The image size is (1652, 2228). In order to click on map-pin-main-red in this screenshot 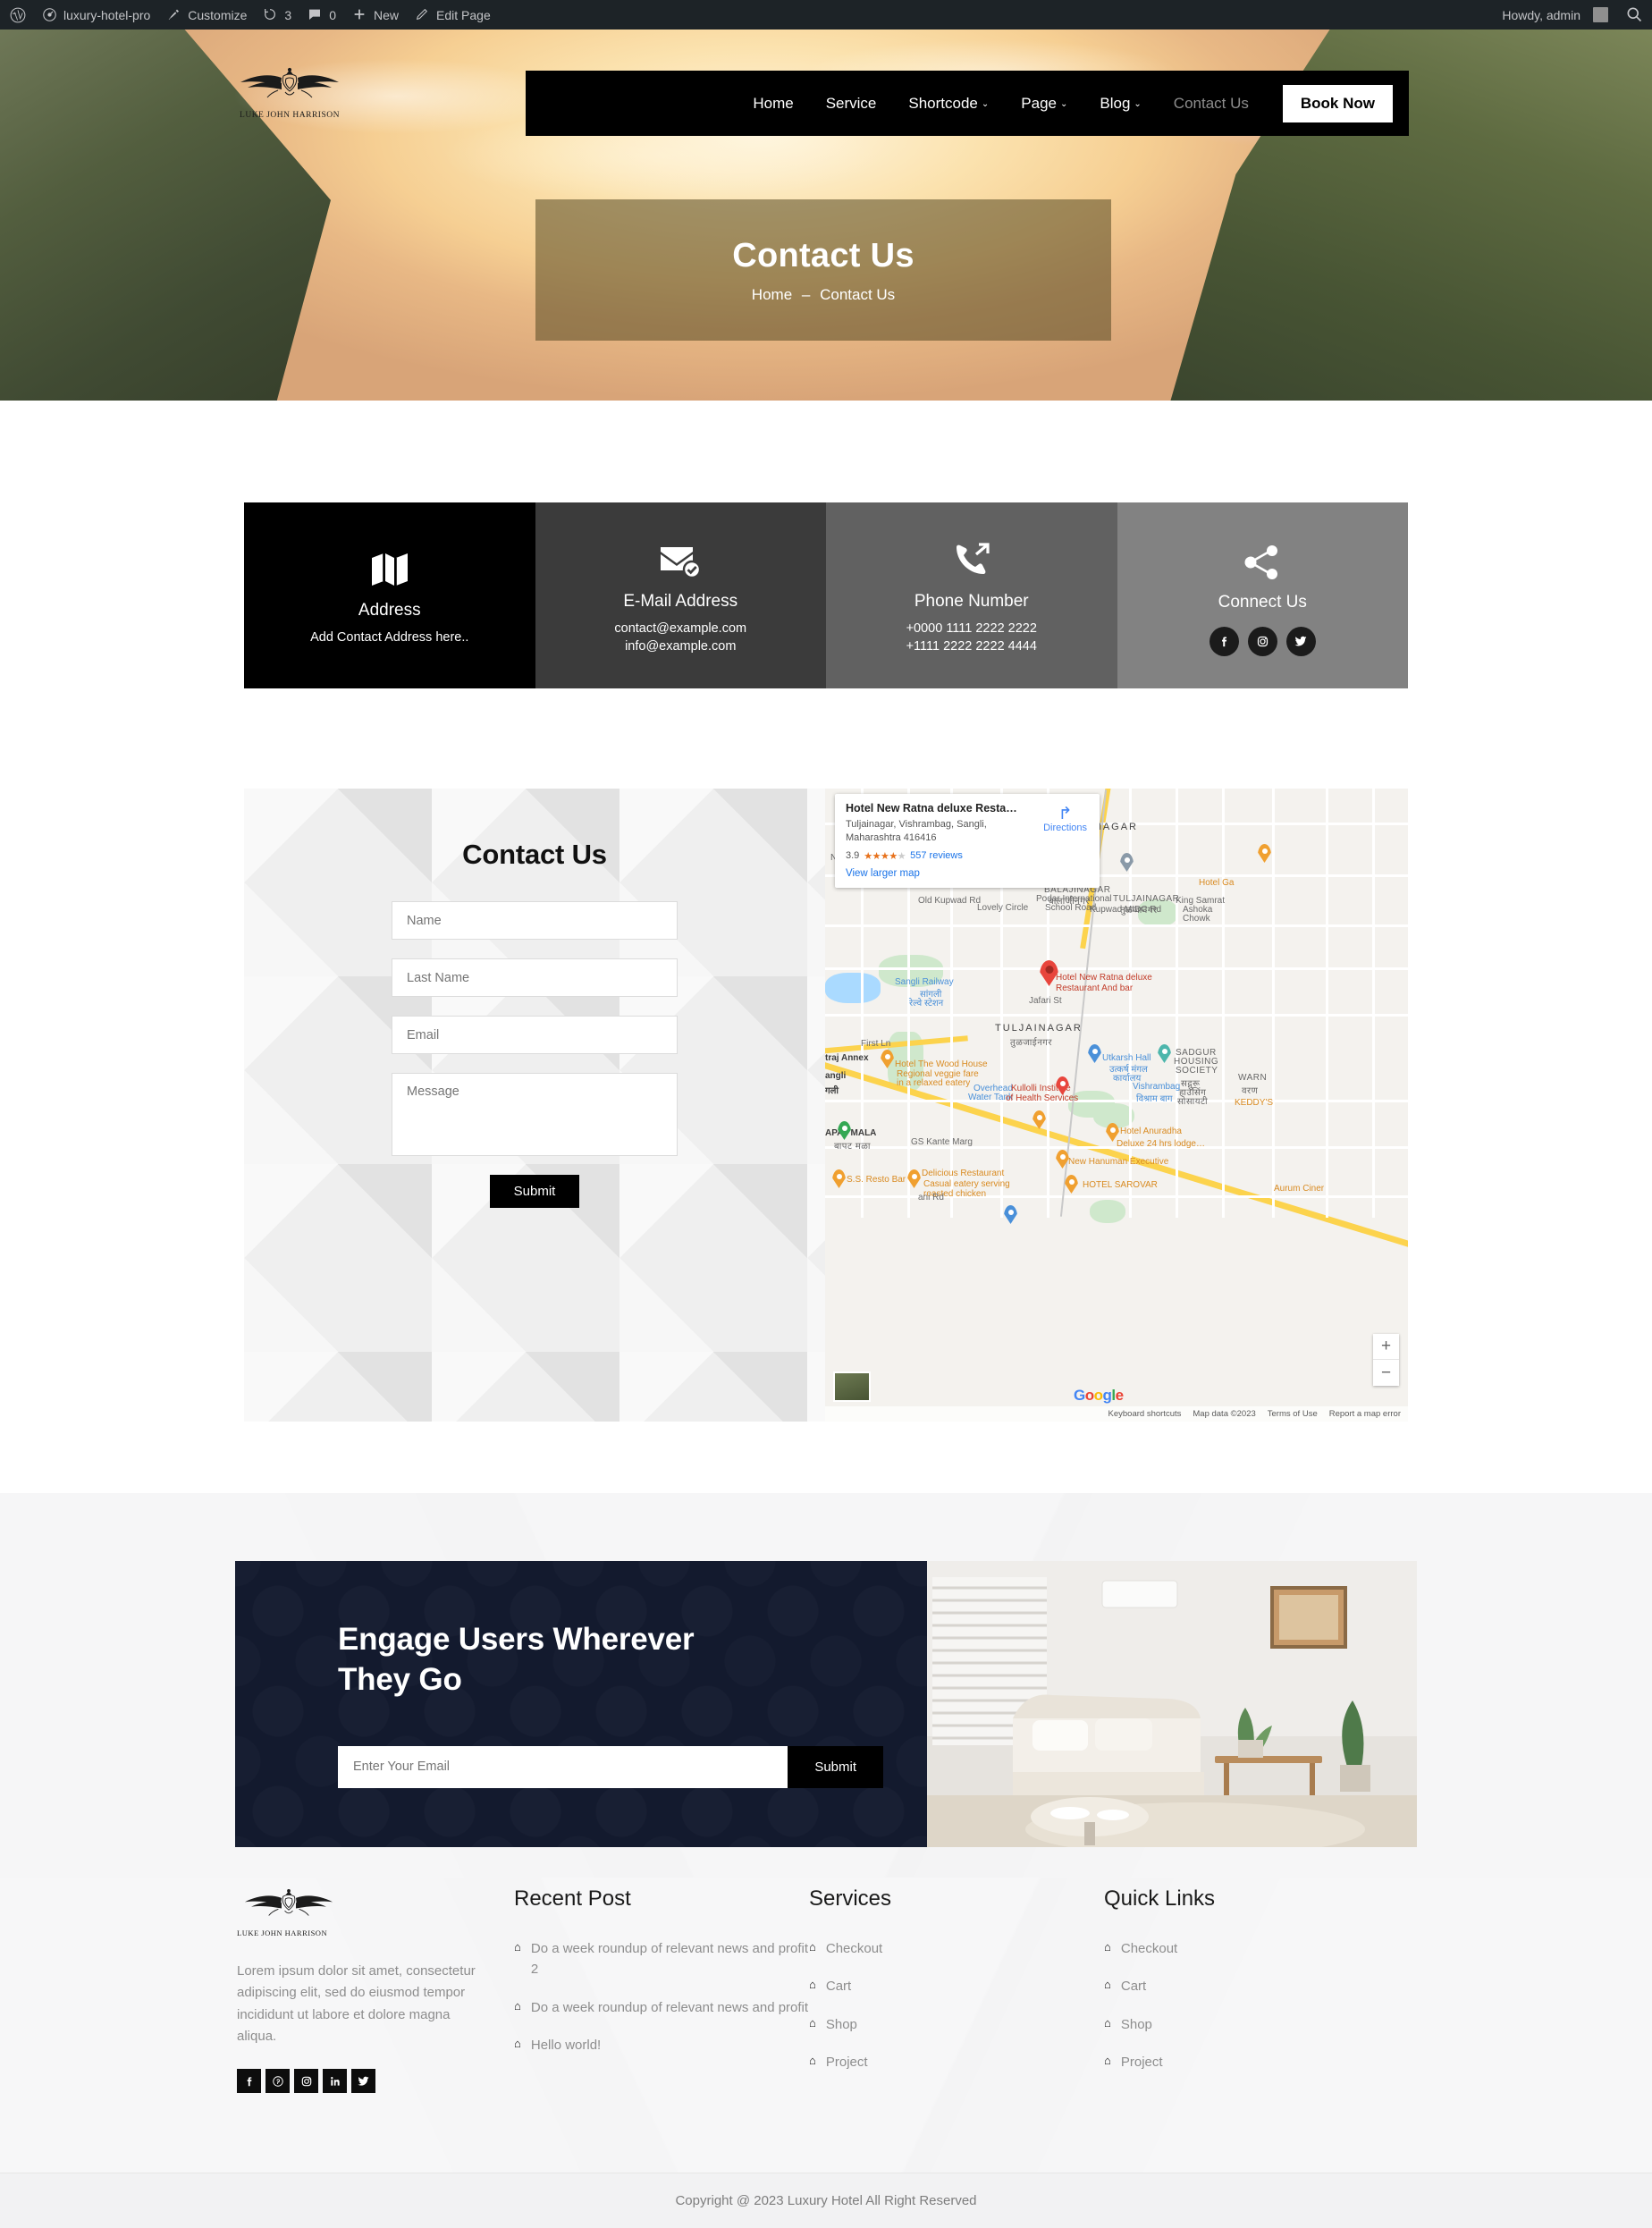, I will do `click(1049, 973)`.